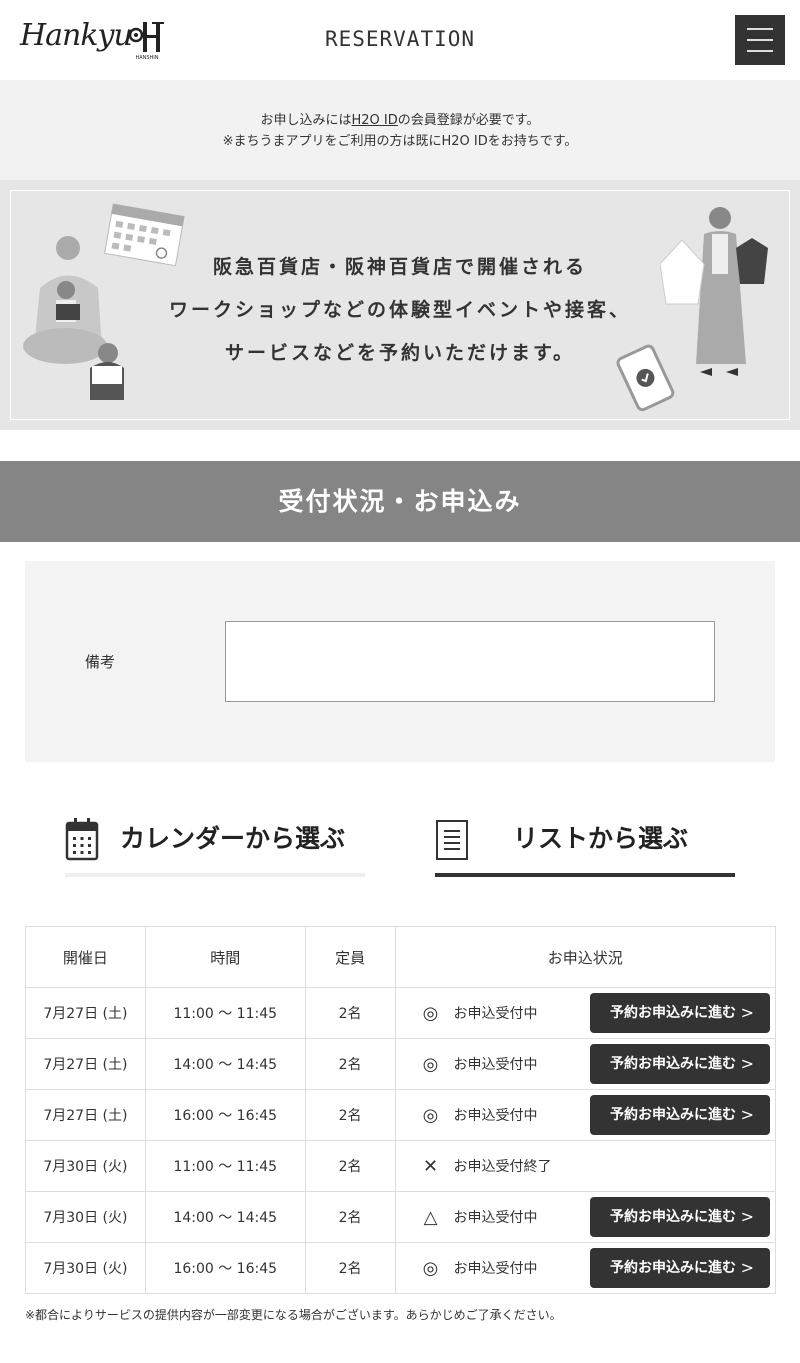 Image resolution: width=800 pixels, height=1363 pixels. Describe the element at coordinates (85, 957) in the screenshot. I see `header-date: 開催日` at that location.